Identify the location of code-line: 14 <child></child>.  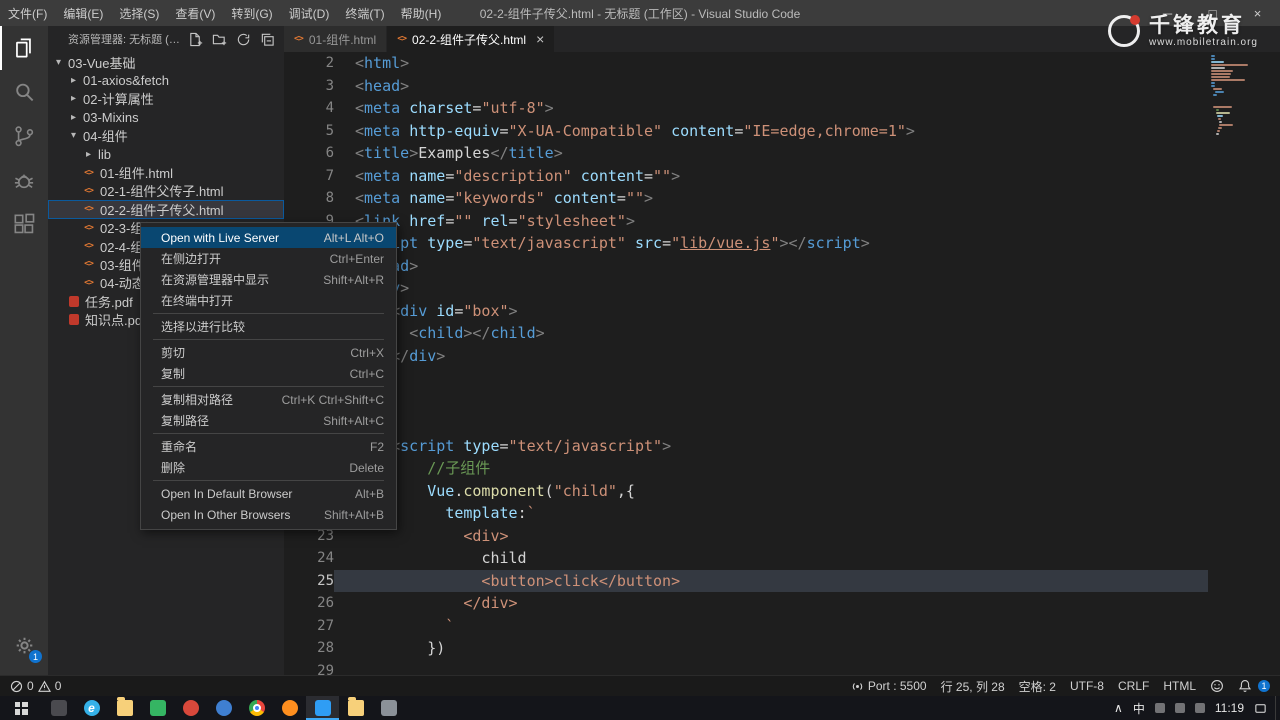
(746, 333).